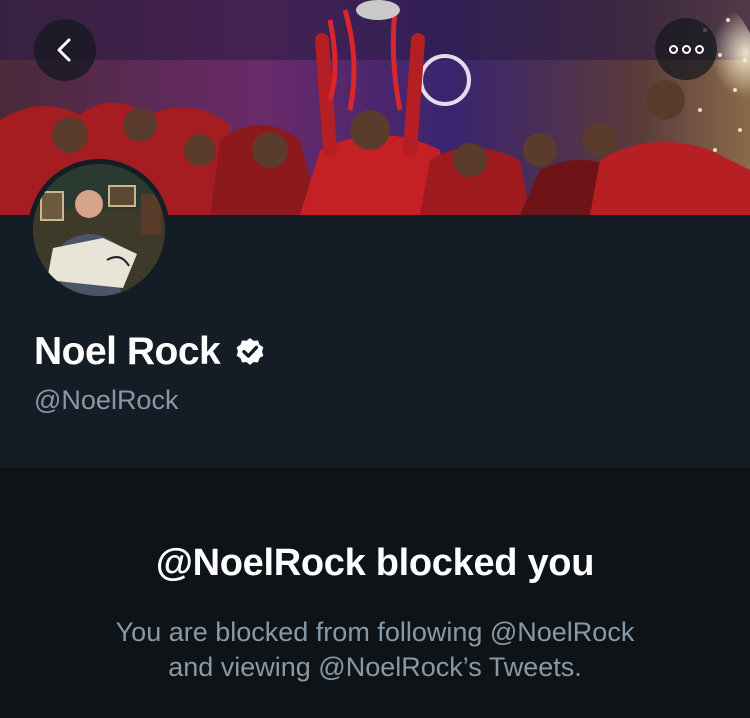 Image resolution: width=750 pixels, height=718 pixels. I want to click on avatar, so click(99, 230).